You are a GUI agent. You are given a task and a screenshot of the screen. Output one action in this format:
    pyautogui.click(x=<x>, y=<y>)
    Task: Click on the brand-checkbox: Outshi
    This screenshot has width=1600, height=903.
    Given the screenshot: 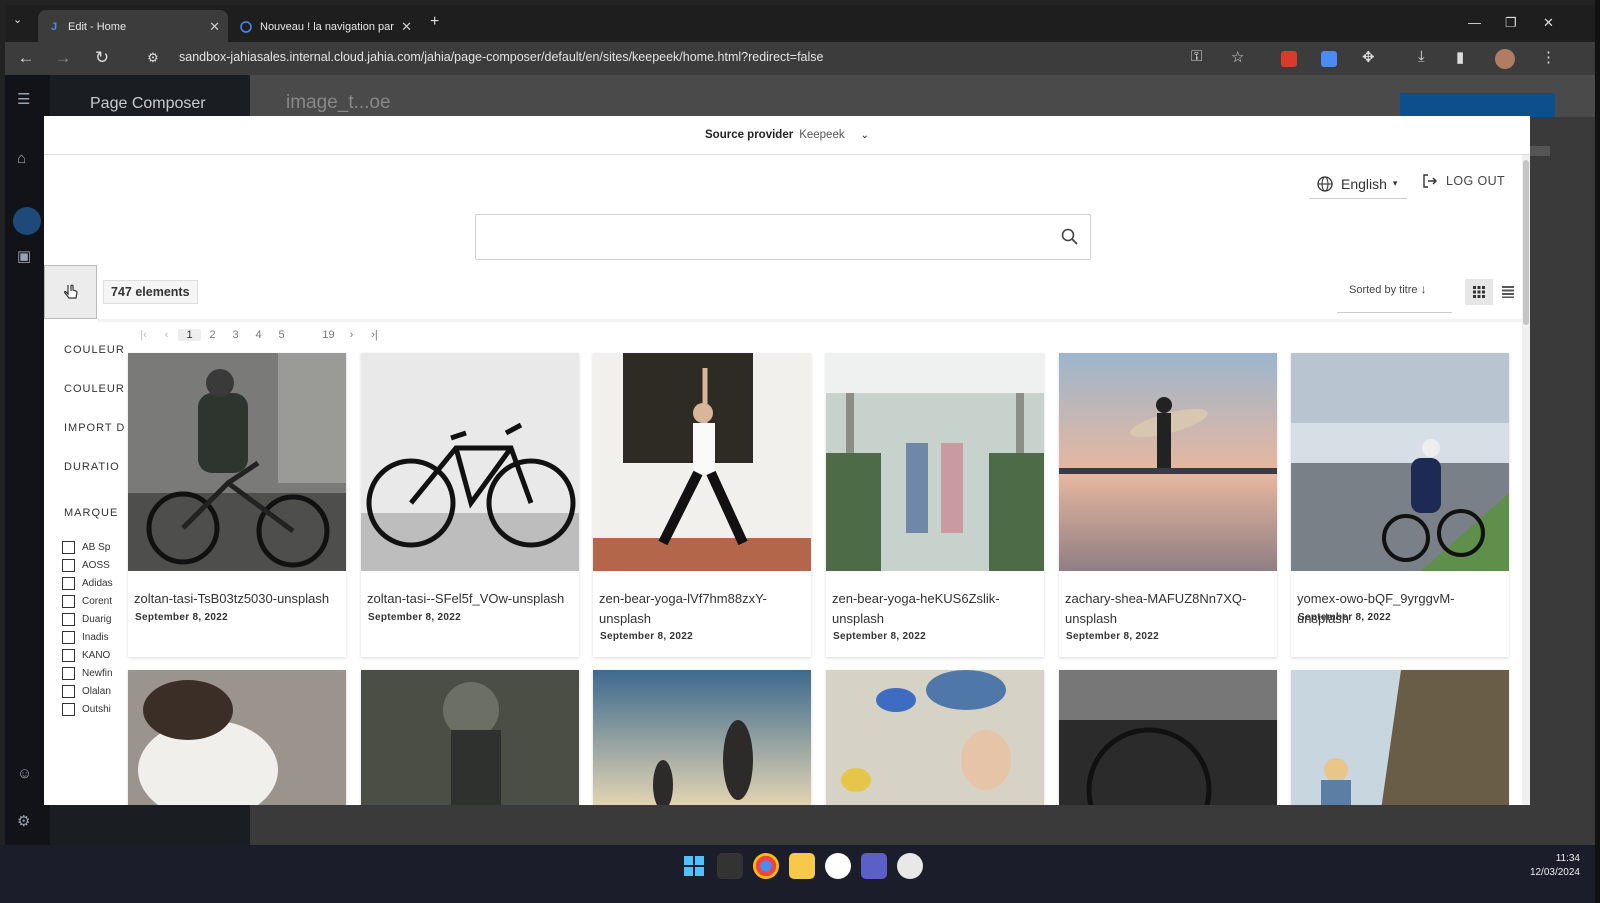 What is the action you would take?
    pyautogui.click(x=86, y=709)
    